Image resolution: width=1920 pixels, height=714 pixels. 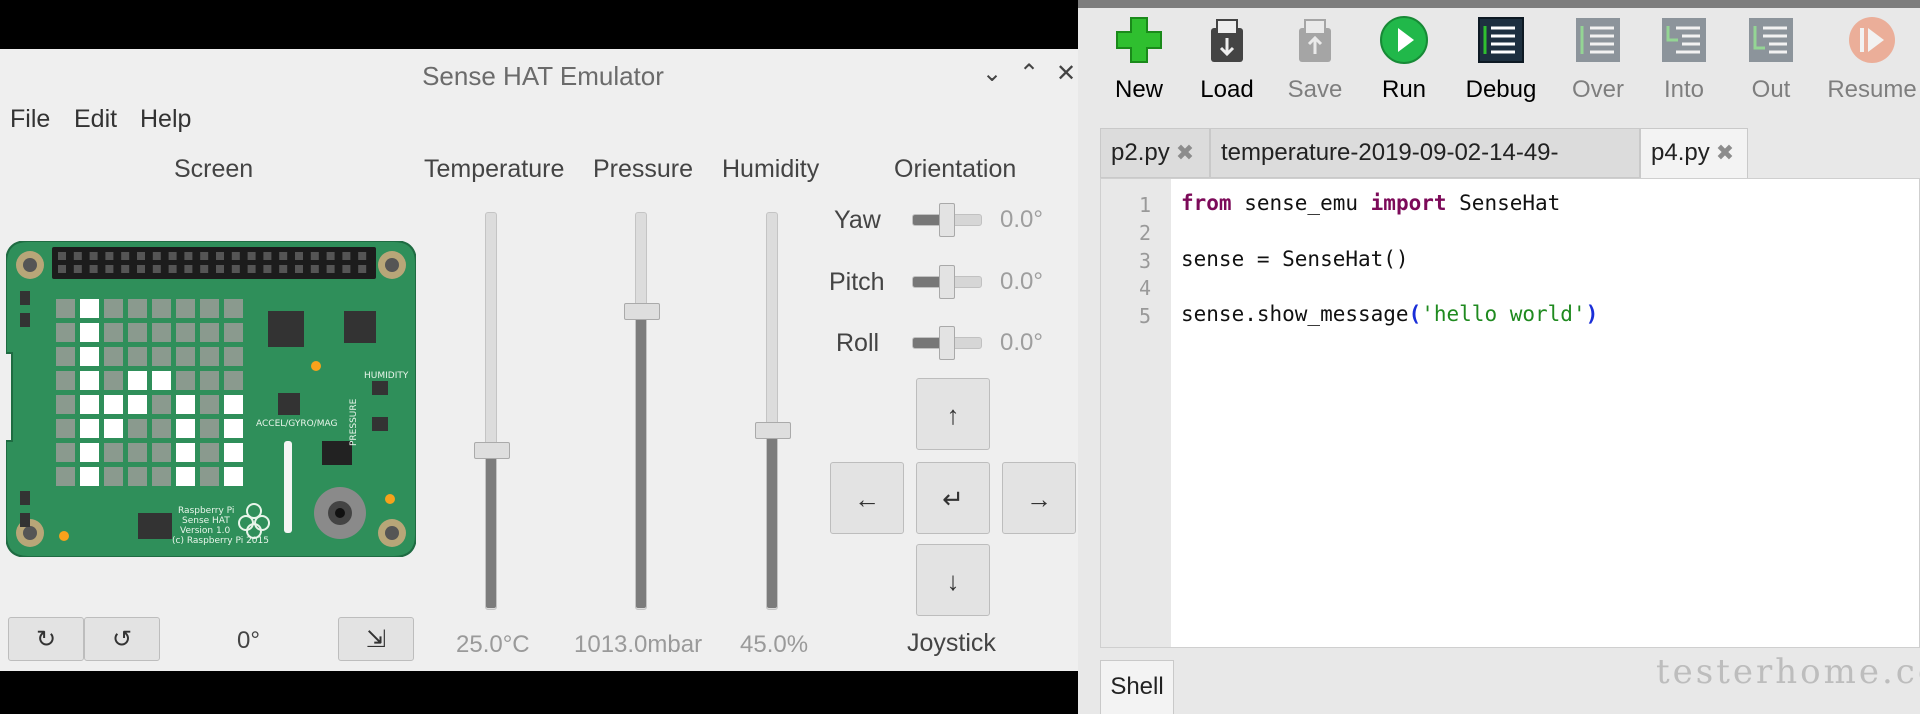 I want to click on yaw-slider-thumb, so click(x=947, y=220).